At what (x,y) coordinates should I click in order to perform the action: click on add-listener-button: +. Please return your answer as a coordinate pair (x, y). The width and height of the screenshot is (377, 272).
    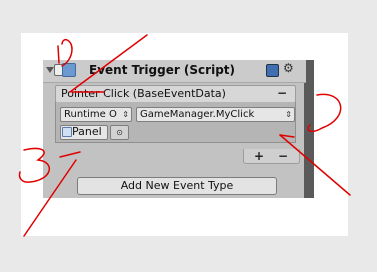
    Looking at the image, I should click on (259, 156).